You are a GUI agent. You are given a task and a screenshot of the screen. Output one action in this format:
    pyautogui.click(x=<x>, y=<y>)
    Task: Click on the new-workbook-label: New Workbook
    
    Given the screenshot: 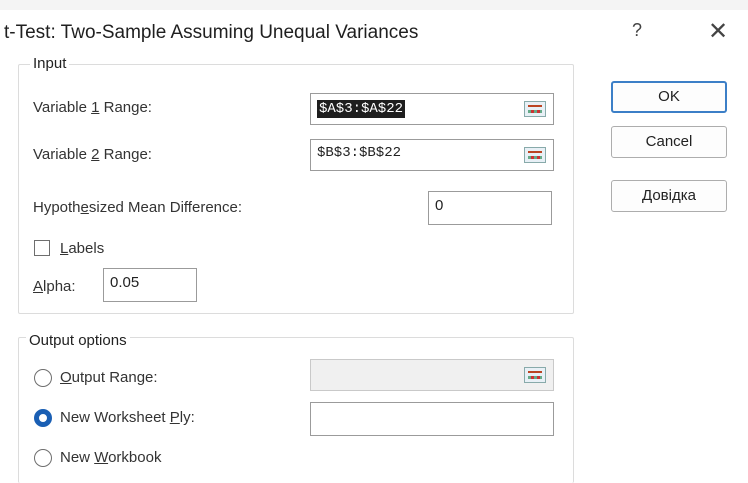 What is the action you would take?
    pyautogui.click(x=111, y=457)
    